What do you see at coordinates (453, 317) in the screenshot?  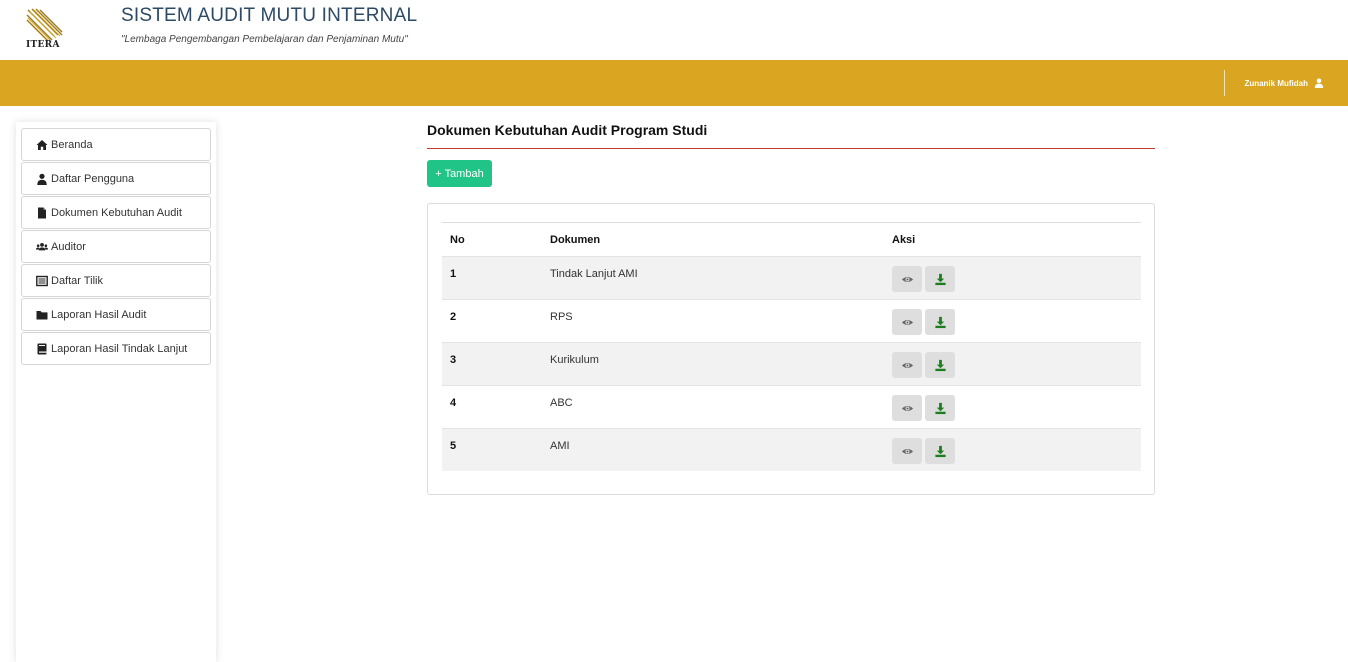 I see `row-number: 2` at bounding box center [453, 317].